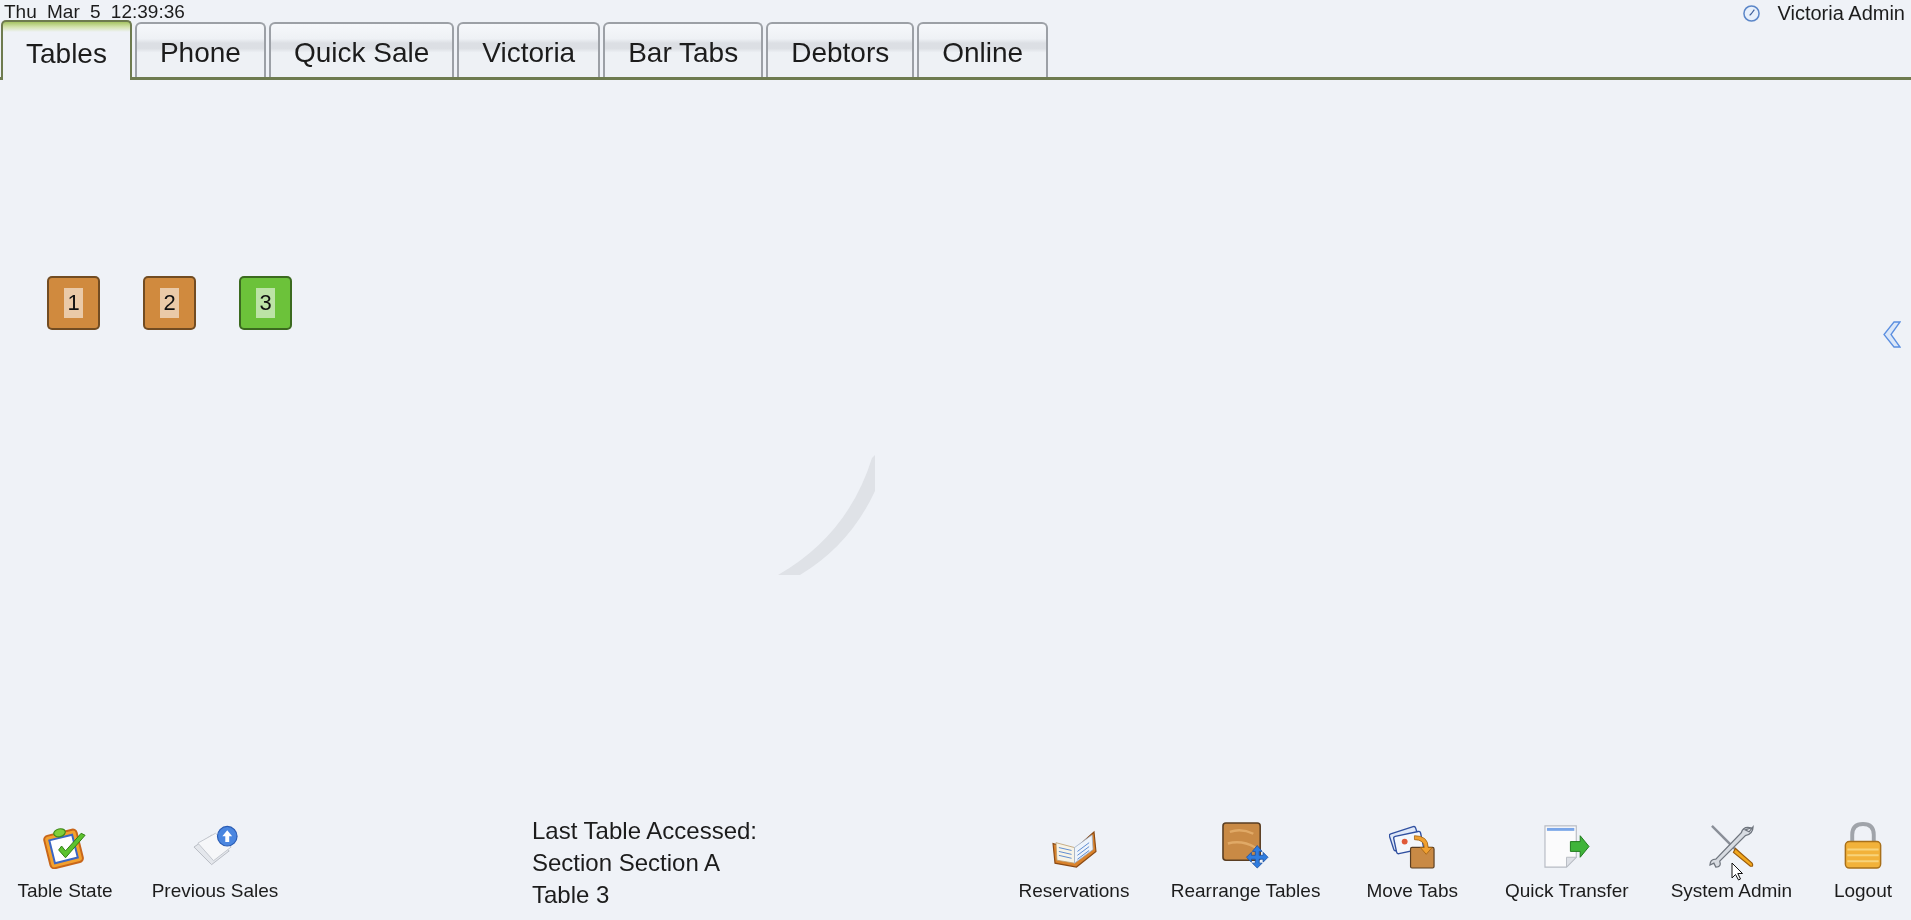 This screenshot has width=1911, height=920. What do you see at coordinates (169, 303) in the screenshot?
I see `table-tile: 2` at bounding box center [169, 303].